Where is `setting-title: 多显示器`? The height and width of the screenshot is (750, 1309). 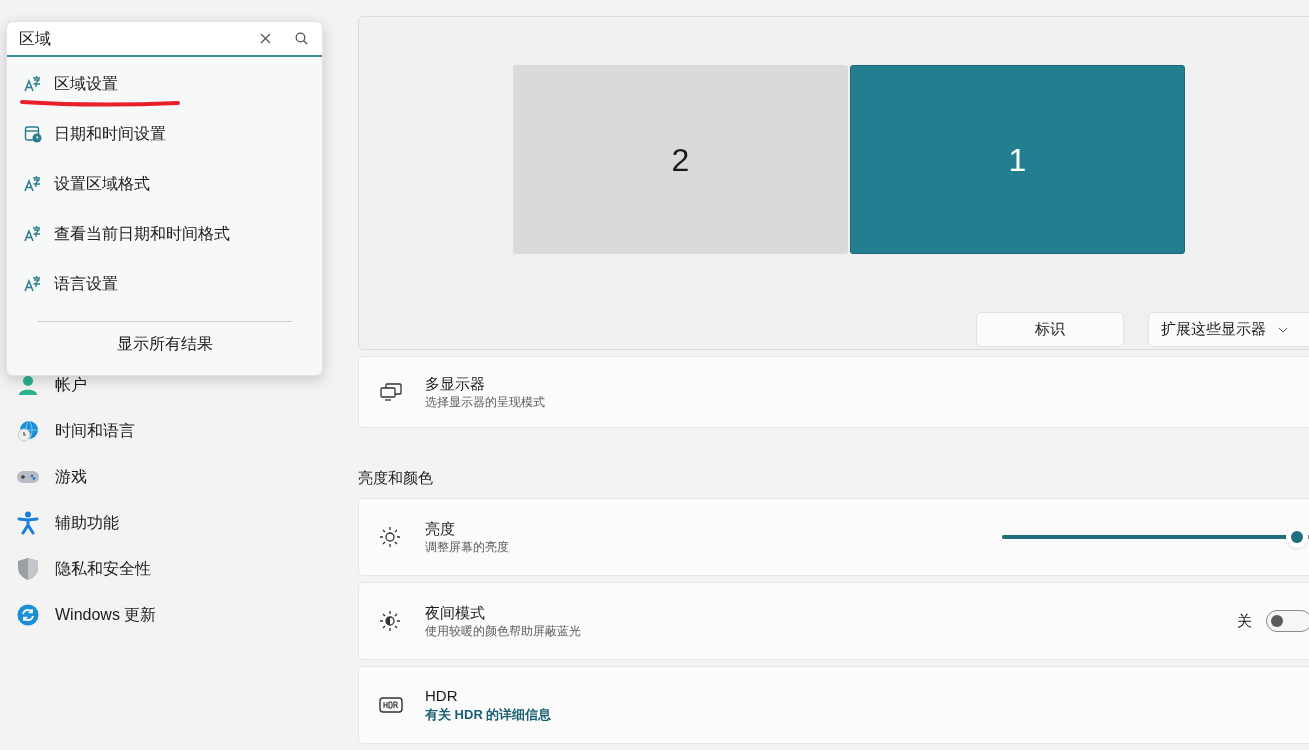 setting-title: 多显示器 is located at coordinates (455, 383).